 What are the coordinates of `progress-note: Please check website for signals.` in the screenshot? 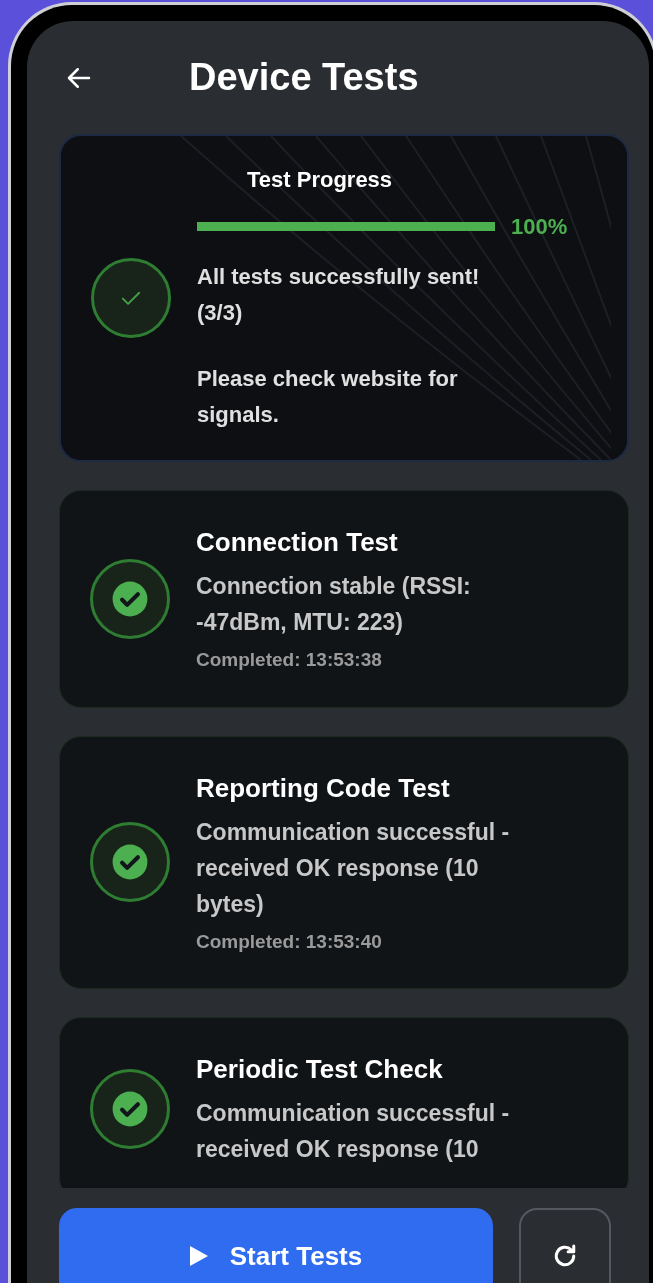 It's located at (328, 397).